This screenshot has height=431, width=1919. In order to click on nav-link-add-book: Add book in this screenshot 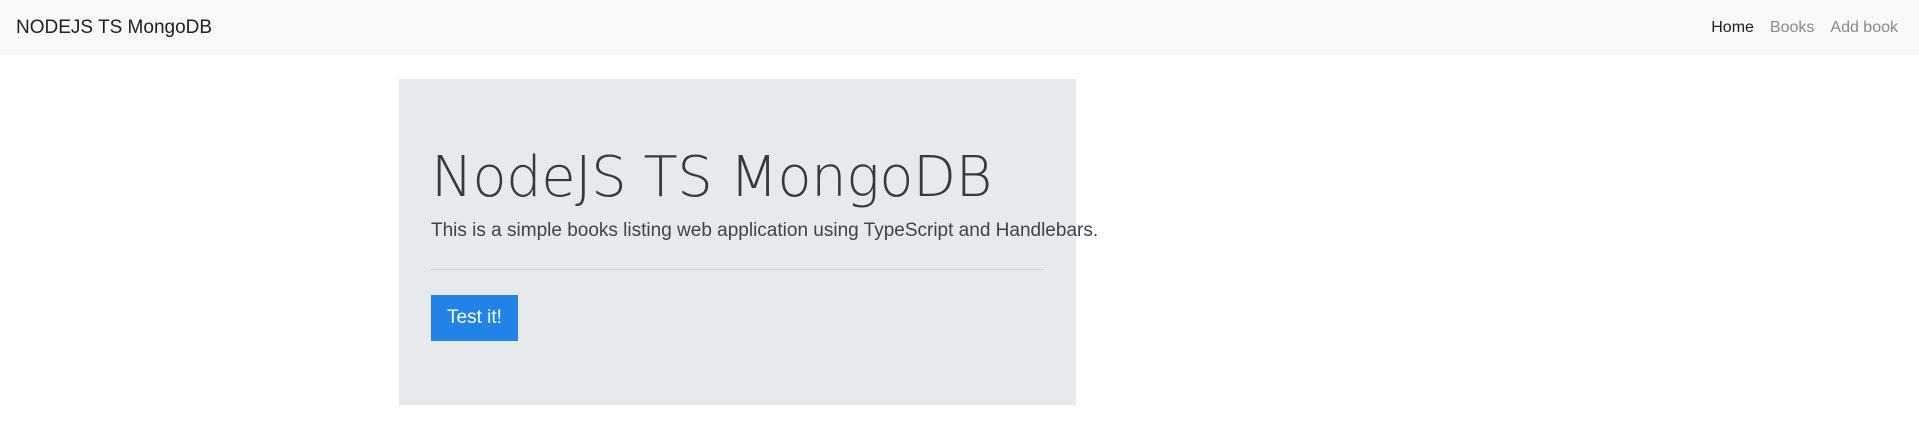, I will do `click(1864, 28)`.